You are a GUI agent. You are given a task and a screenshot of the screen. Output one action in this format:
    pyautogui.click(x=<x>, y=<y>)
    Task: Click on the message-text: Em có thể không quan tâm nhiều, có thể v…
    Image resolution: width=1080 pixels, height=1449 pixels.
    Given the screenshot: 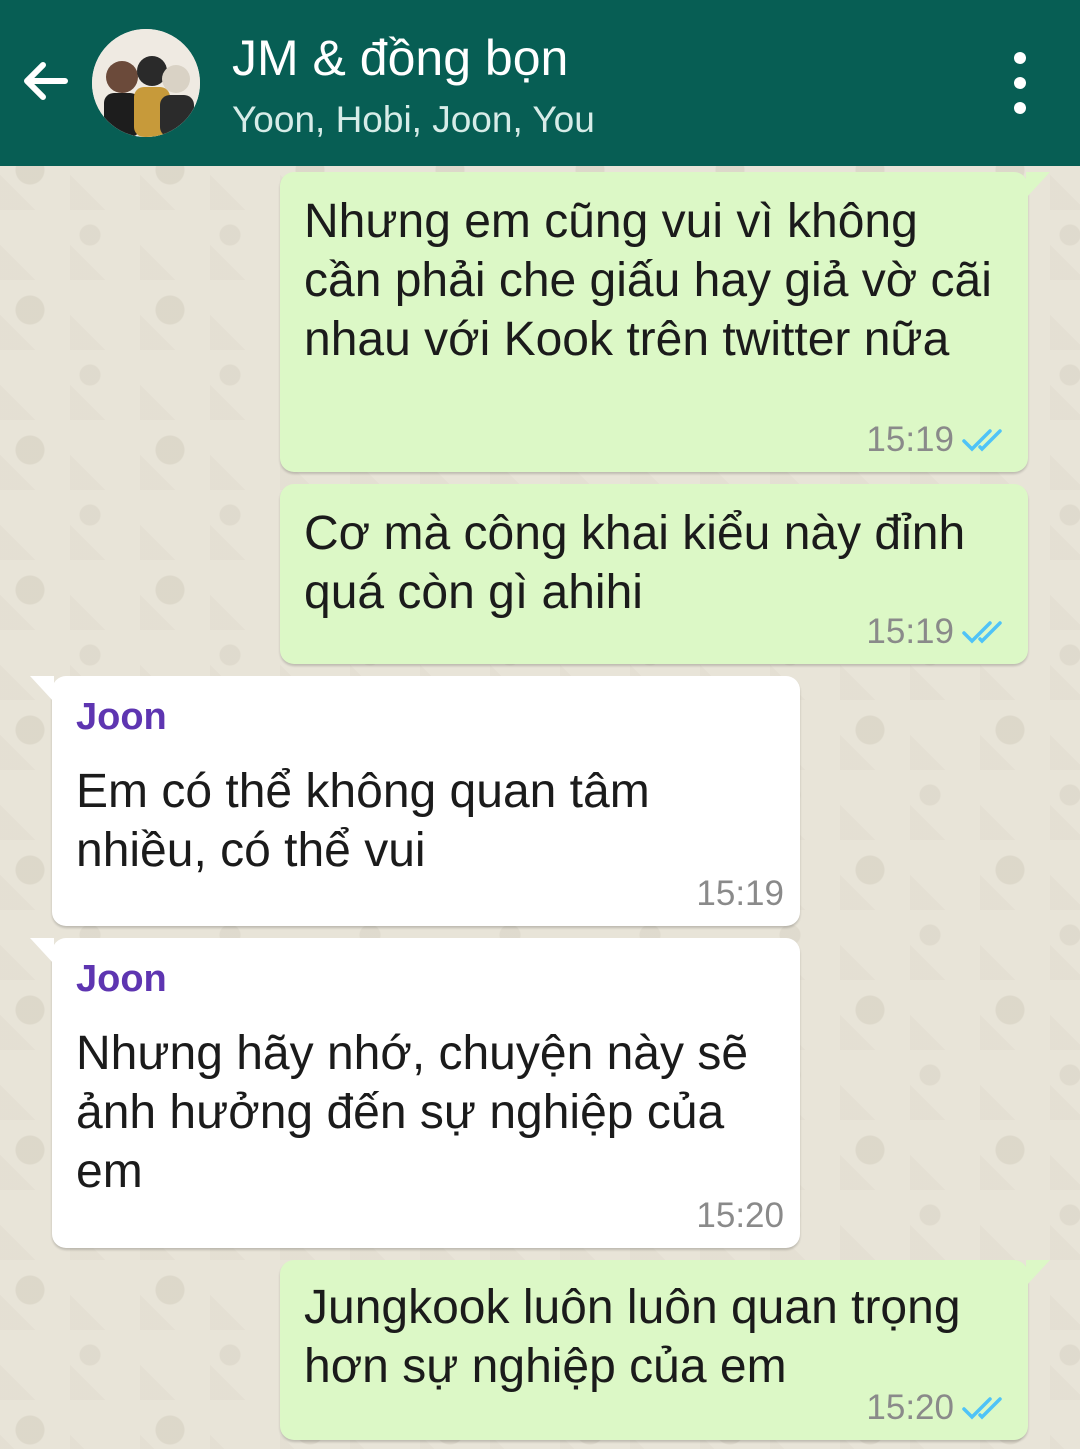 What is the action you would take?
    pyautogui.click(x=363, y=821)
    